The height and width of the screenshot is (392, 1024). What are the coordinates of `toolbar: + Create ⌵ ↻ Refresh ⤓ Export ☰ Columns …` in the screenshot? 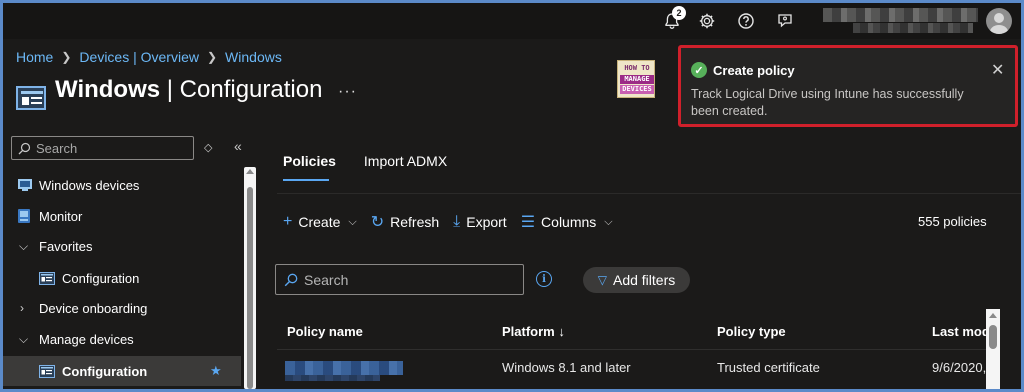 It's located at (455, 222).